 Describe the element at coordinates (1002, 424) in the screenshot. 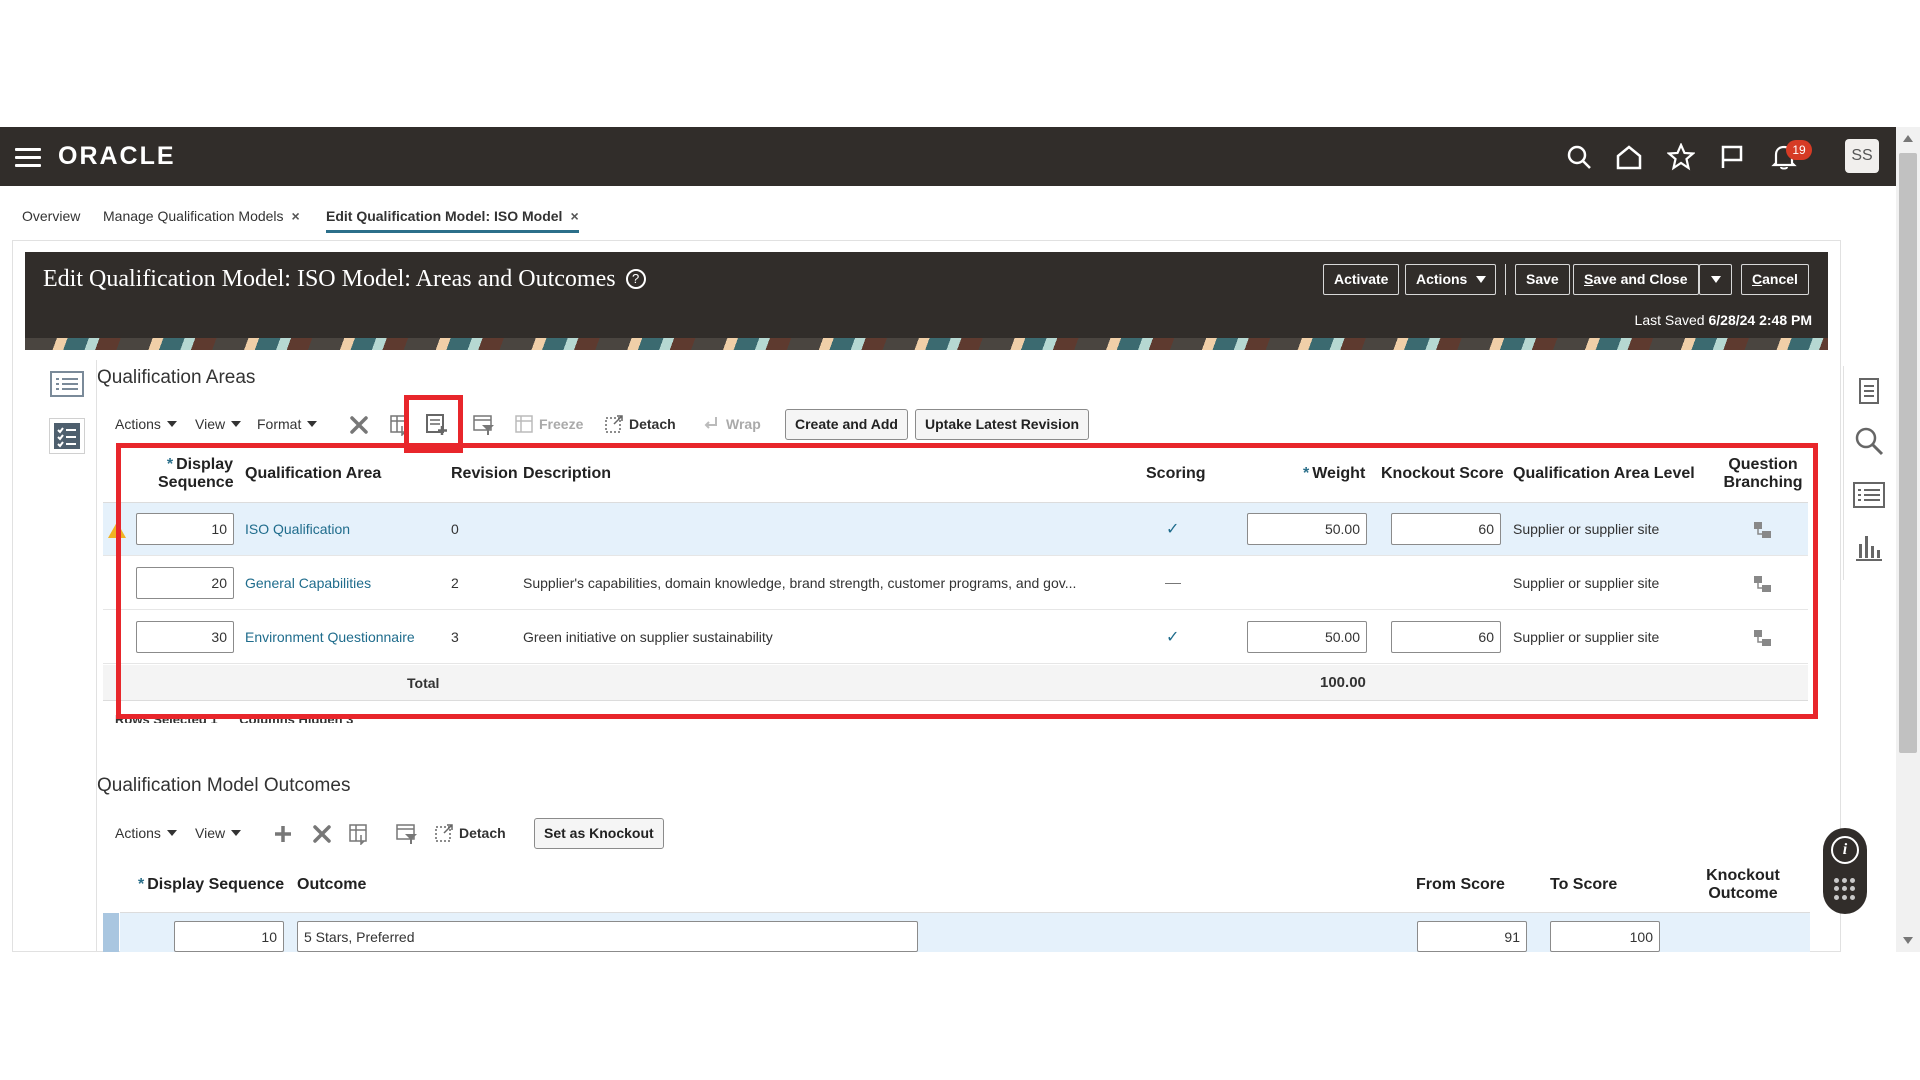

I see `uptake-latest-revision-button: Uptake Latest Revision` at that location.